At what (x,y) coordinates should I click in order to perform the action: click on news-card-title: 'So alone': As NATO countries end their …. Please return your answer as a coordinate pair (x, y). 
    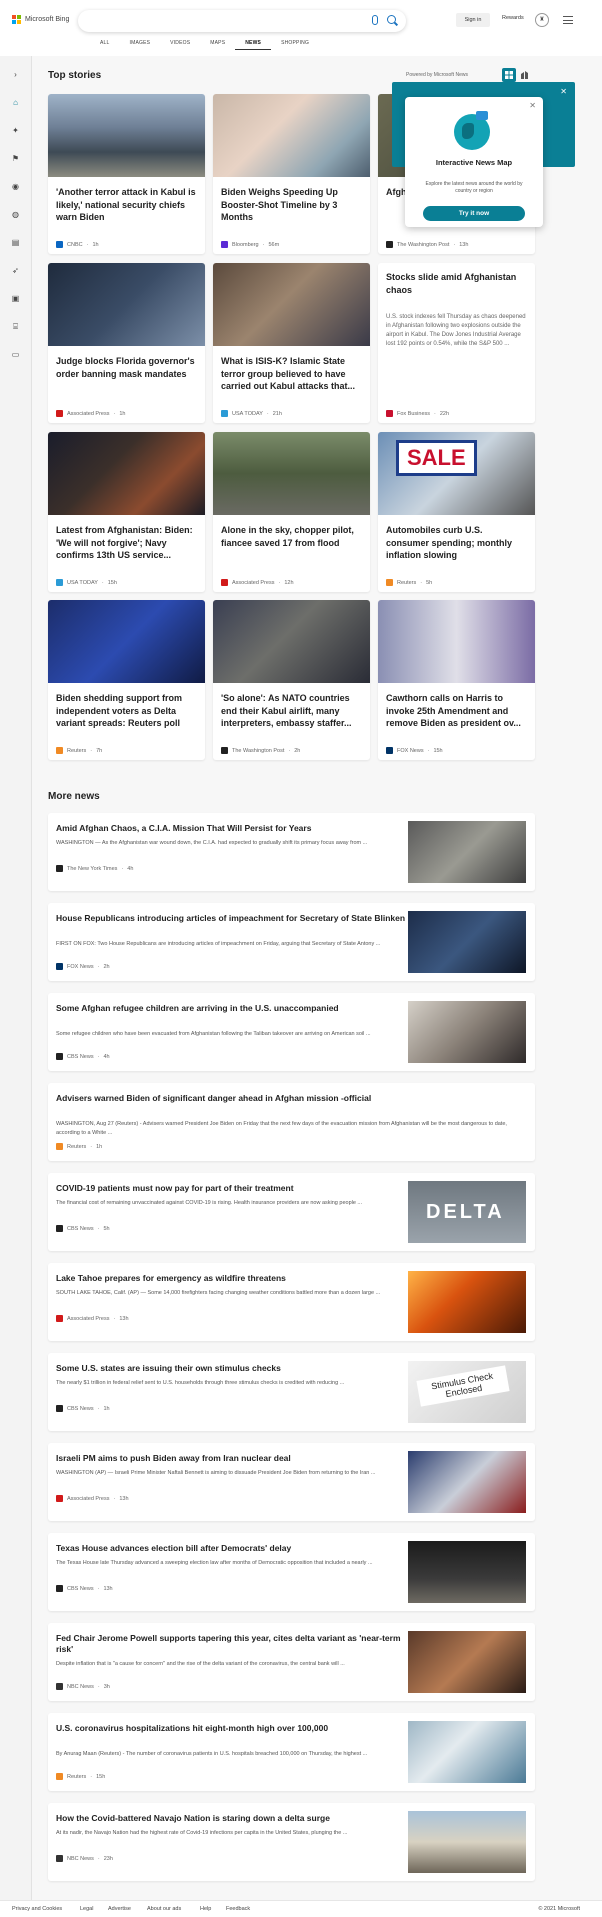
    Looking at the image, I should click on (292, 711).